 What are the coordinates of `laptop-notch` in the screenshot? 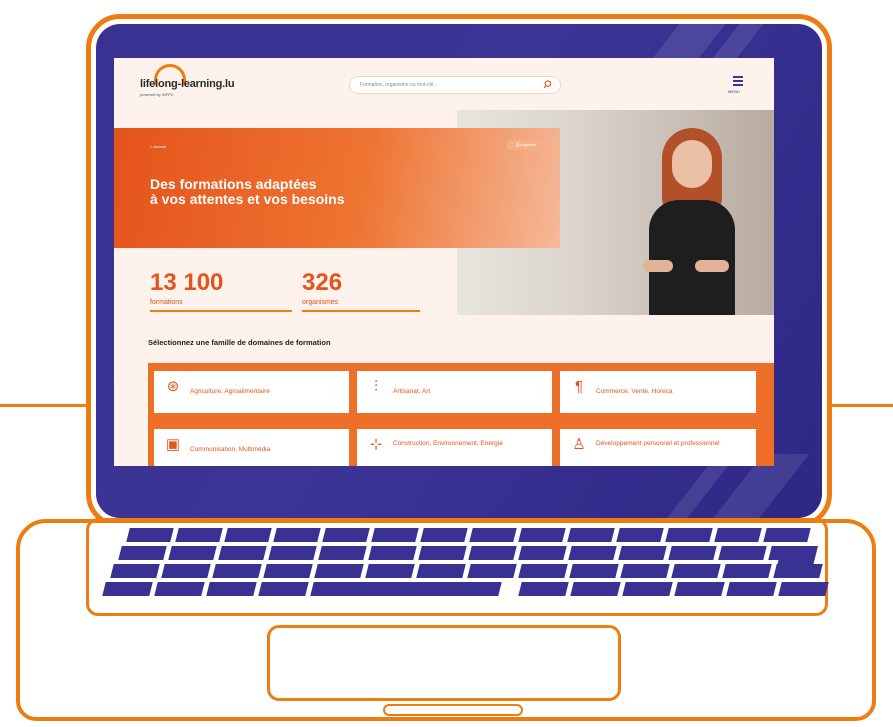 It's located at (453, 710).